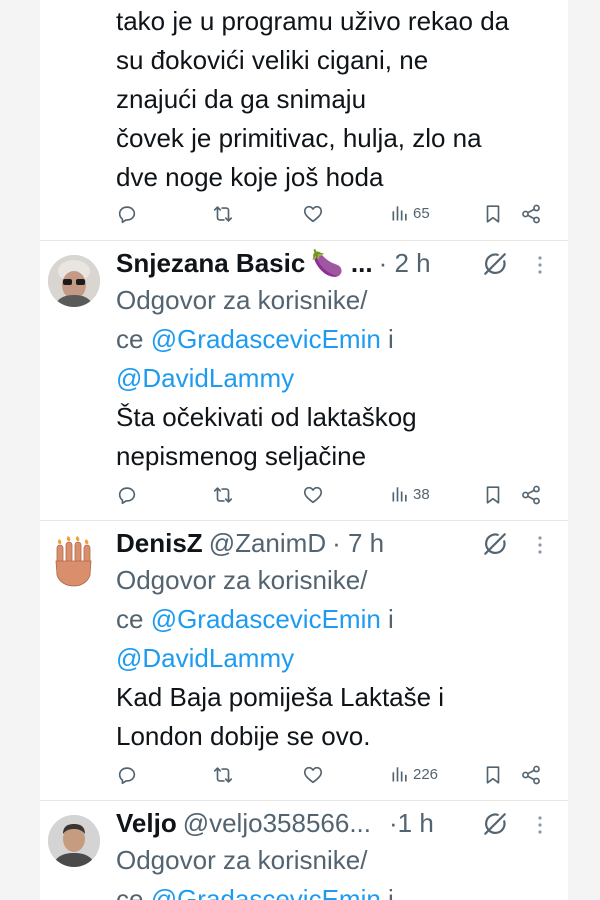 The height and width of the screenshot is (900, 600). I want to click on author-name: DenisZ, so click(159, 543).